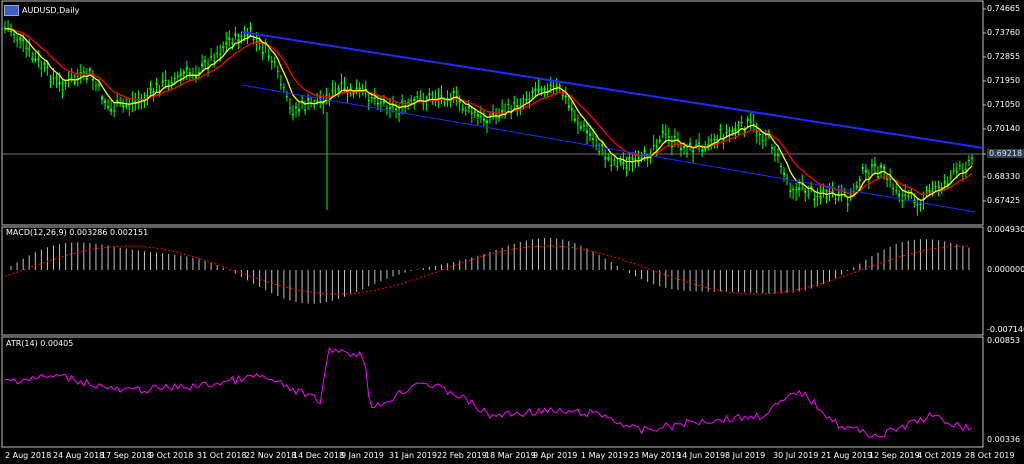 The height and width of the screenshot is (464, 1024). I want to click on time-tick: 17 Sep 2018, so click(126, 455).